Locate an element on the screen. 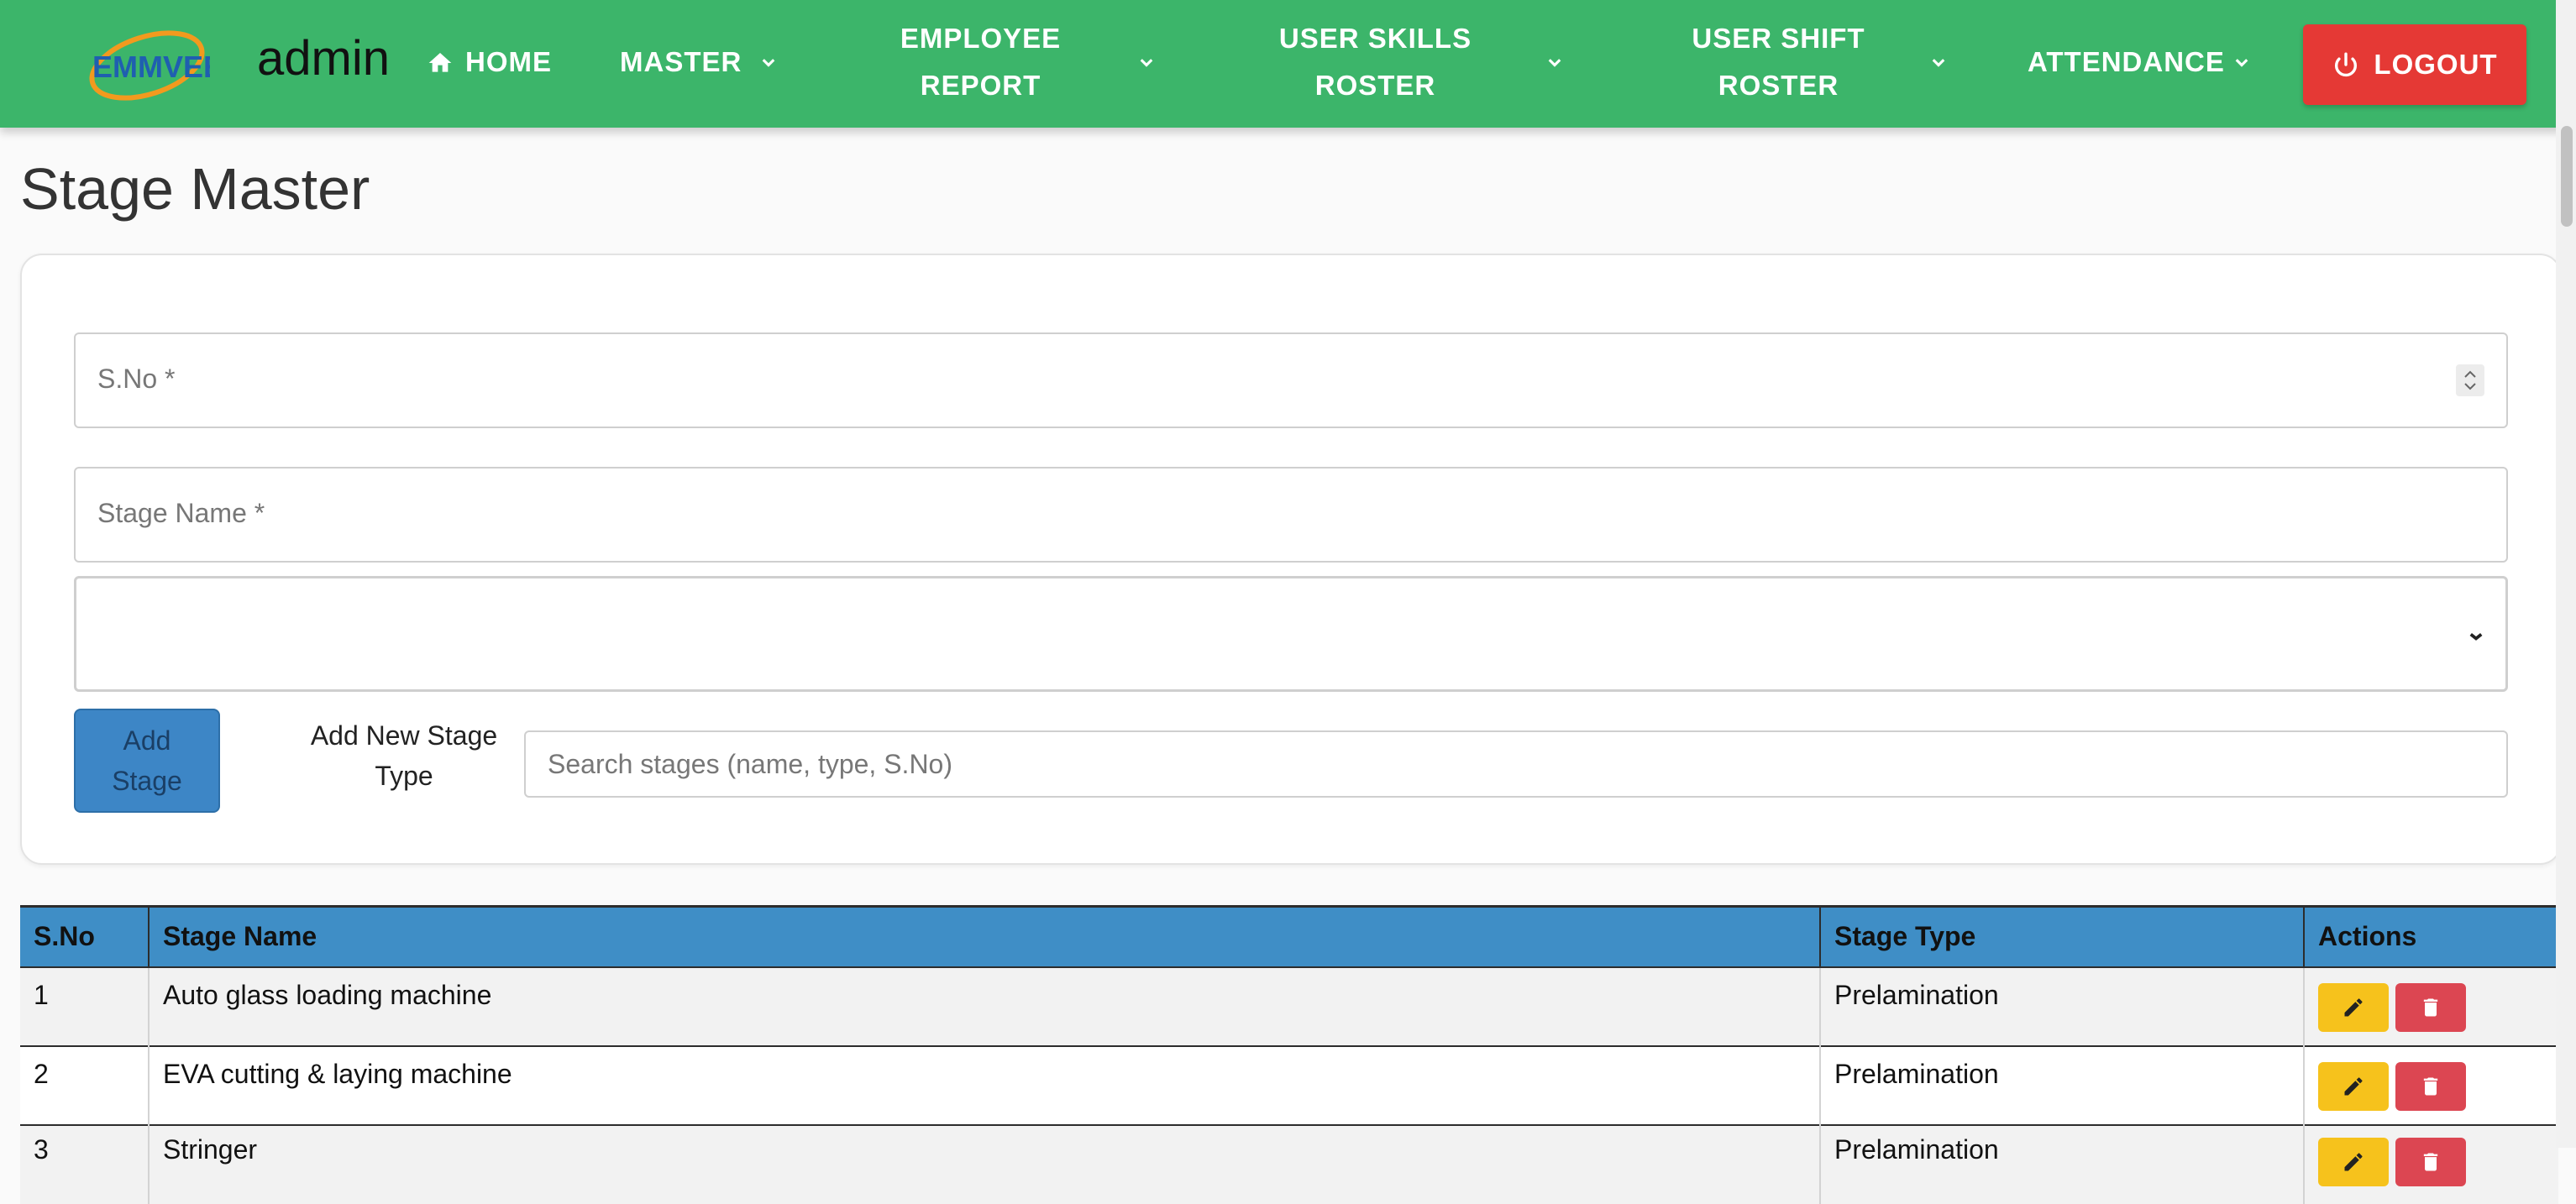  cell-stage-name: Stringer is located at coordinates (984, 1163).